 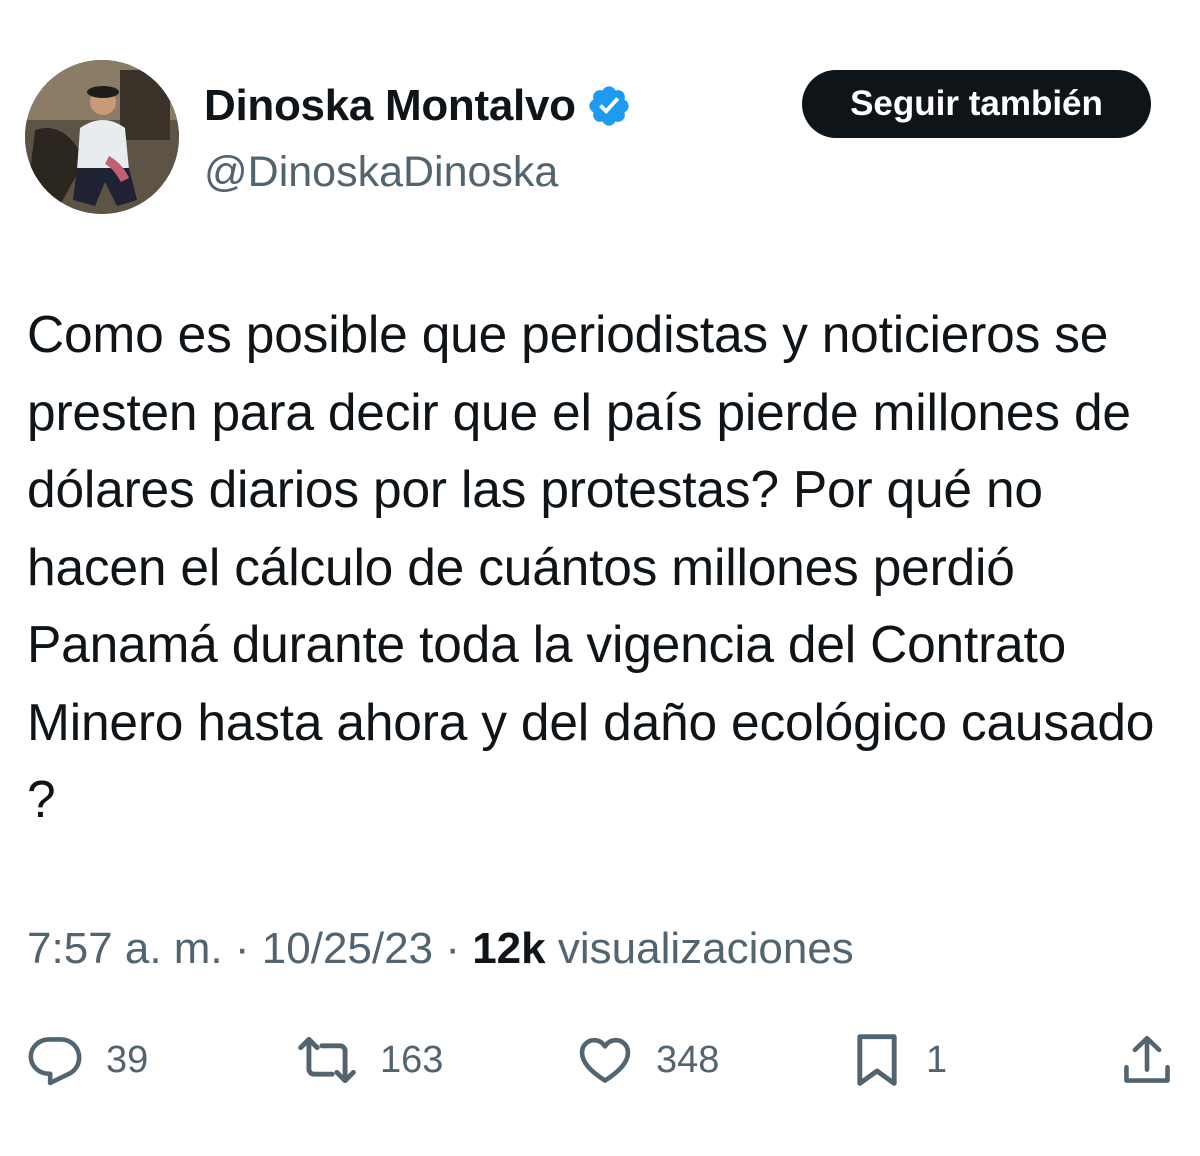 I want to click on author-handle: @DinoskaDinoska, so click(x=381, y=172).